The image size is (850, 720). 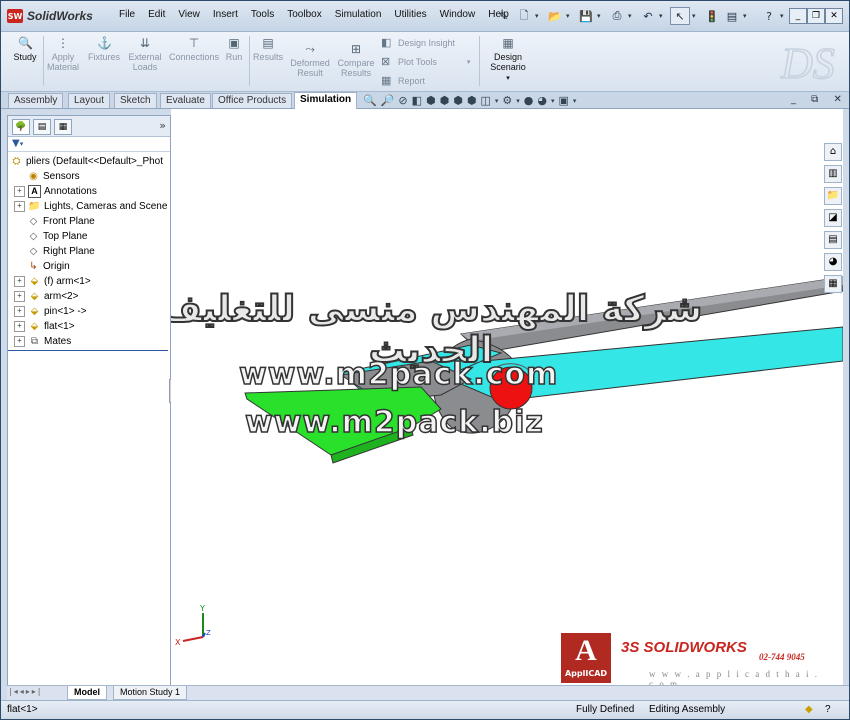 What do you see at coordinates (50, 16) in the screenshot?
I see `app-logo: SW SolidWorks` at bounding box center [50, 16].